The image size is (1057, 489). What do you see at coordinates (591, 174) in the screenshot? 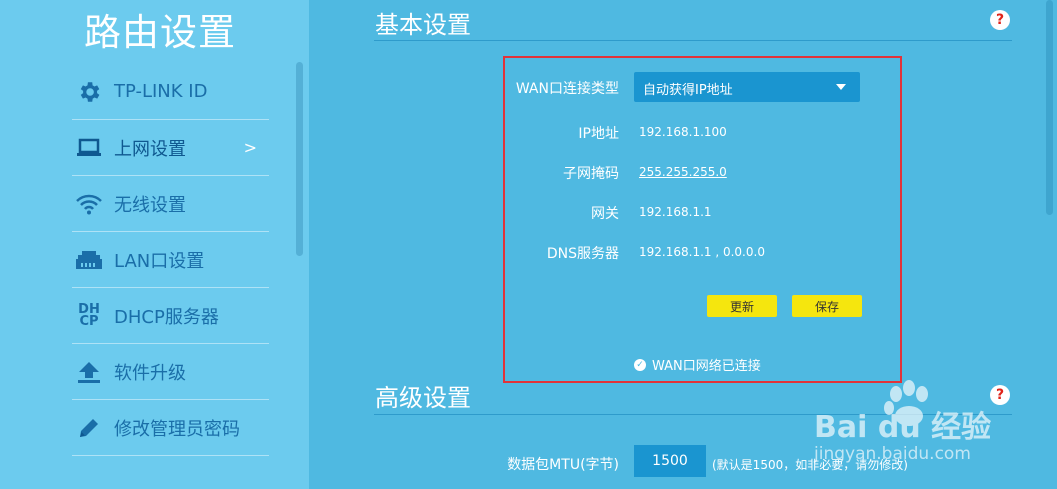
I see `subnet-mask-label: 子网掩码` at bounding box center [591, 174].